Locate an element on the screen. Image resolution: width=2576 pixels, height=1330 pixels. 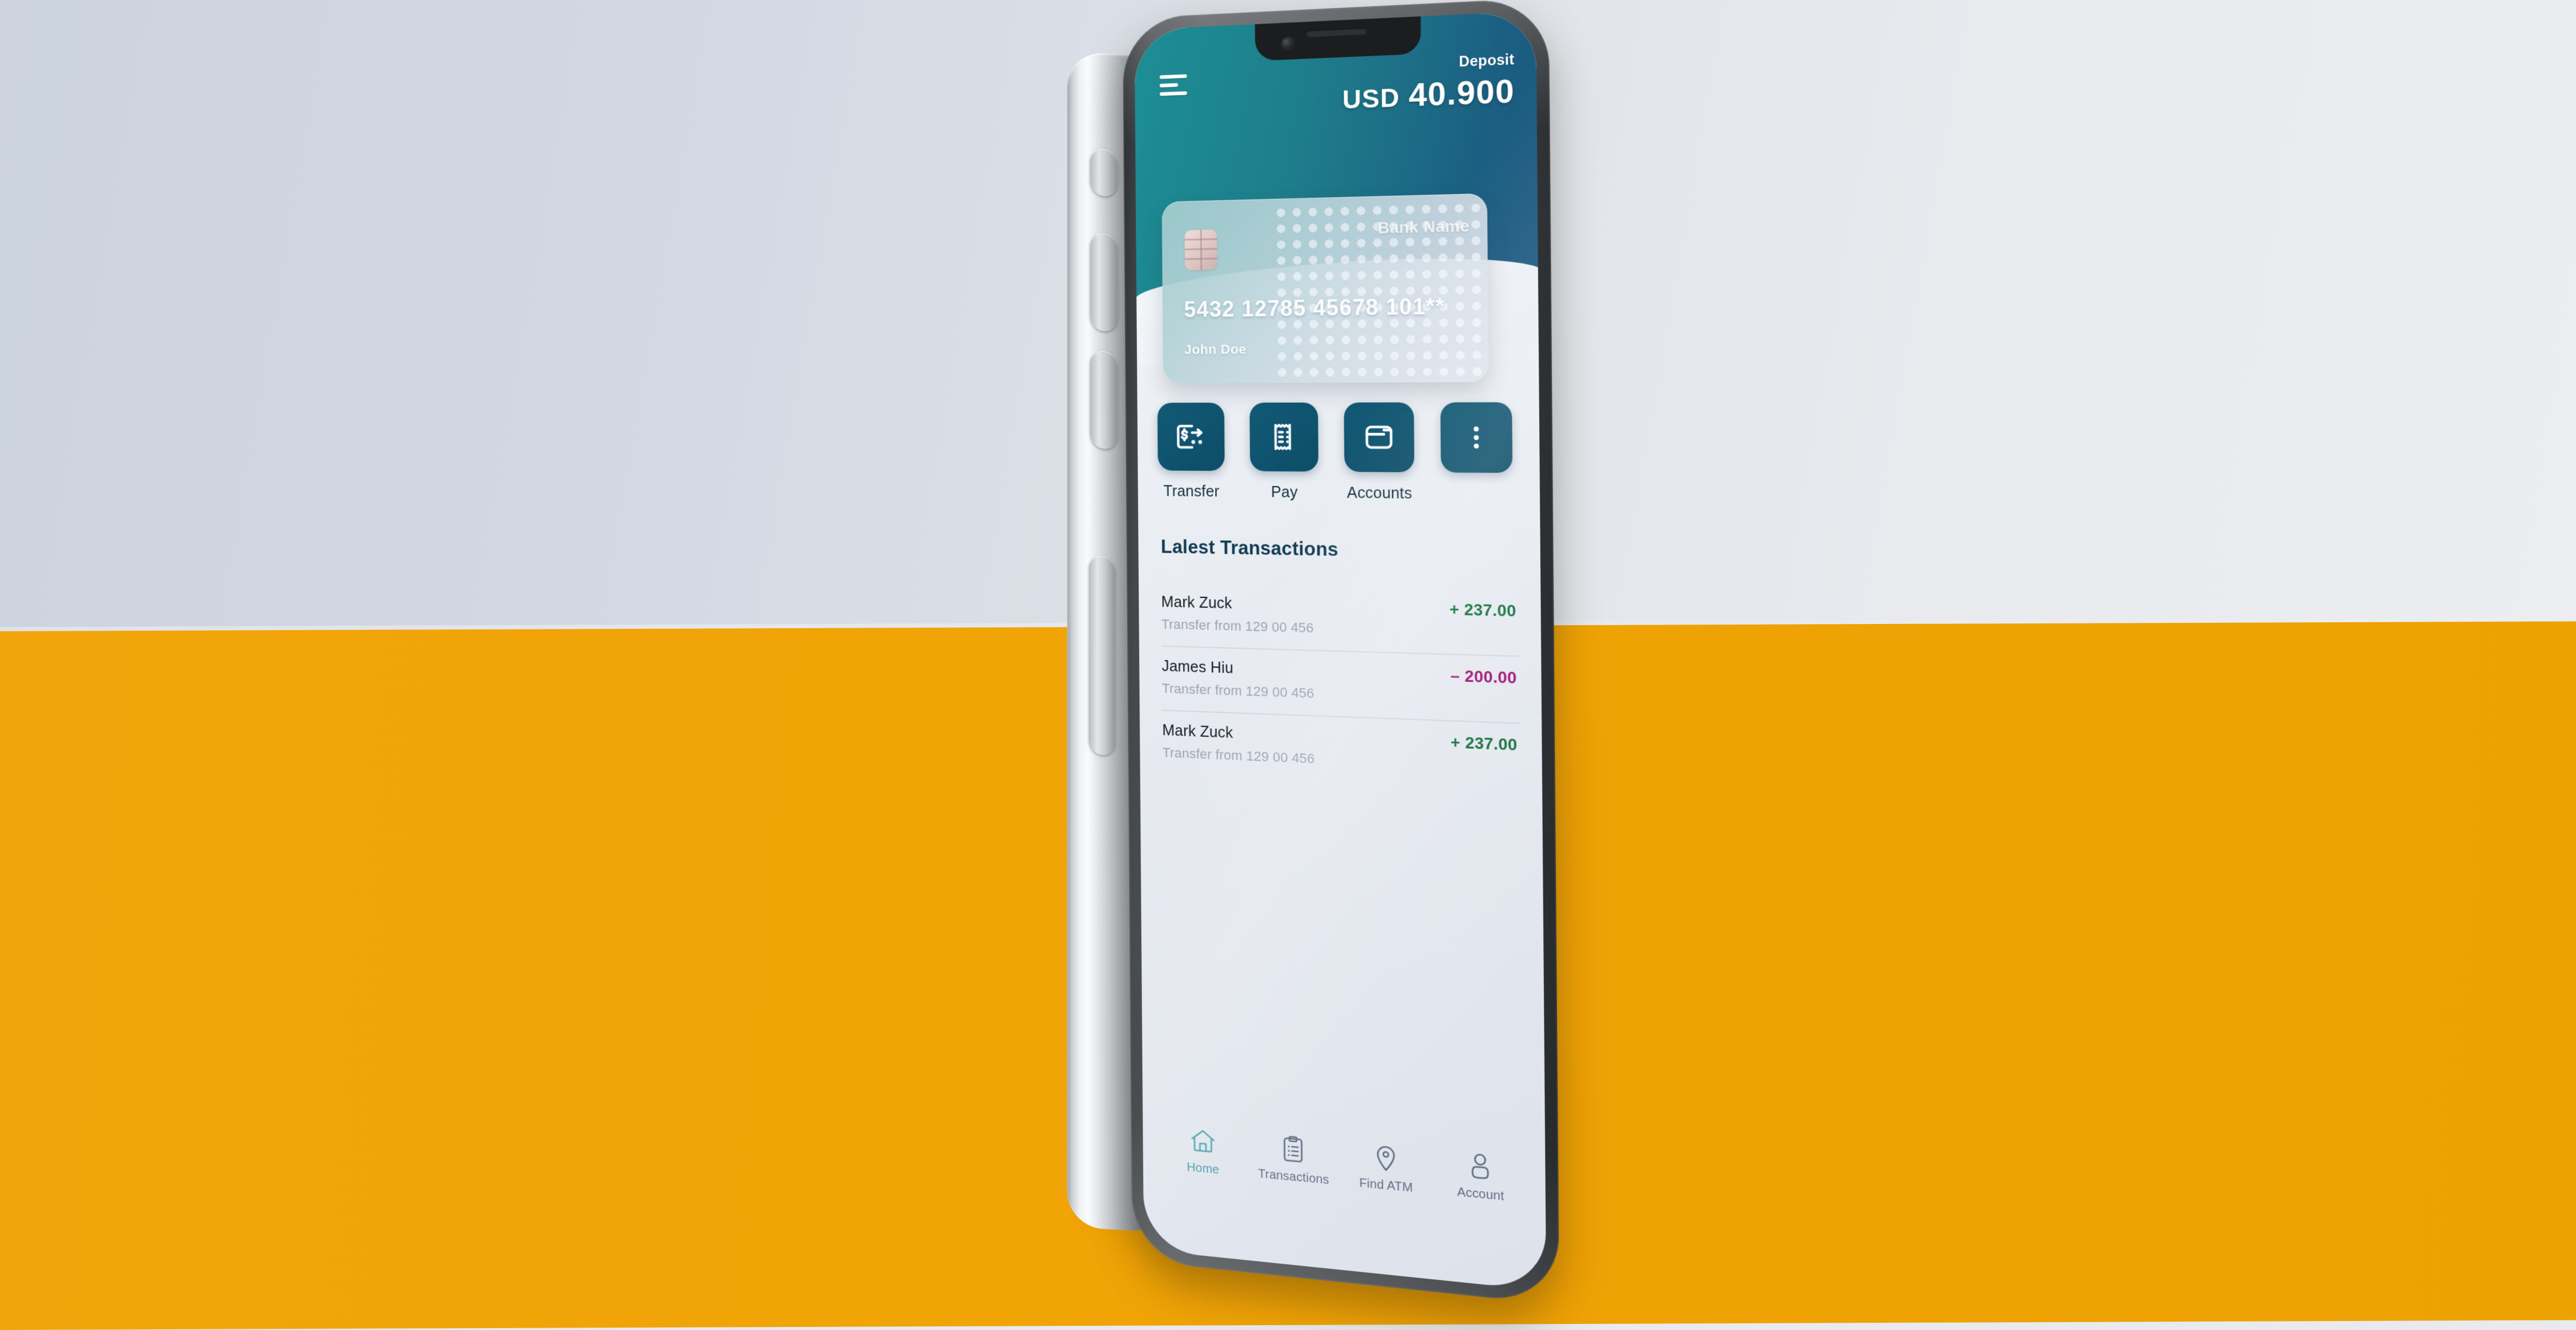
nav-label-transactions: Transactions is located at coordinates (1293, 1177).